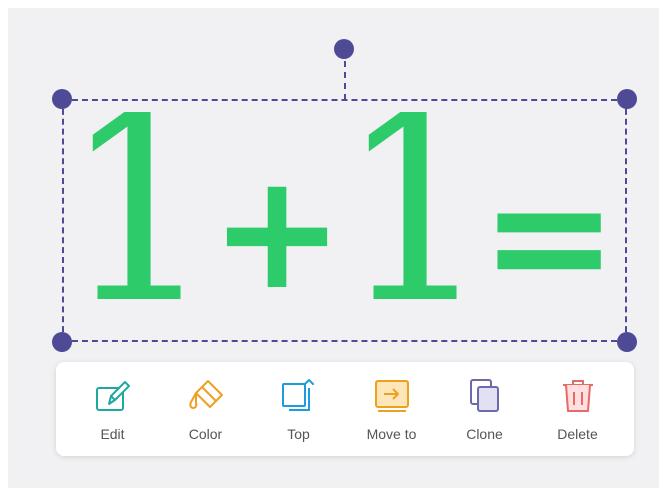 This screenshot has width=659, height=488. I want to click on delete-button-label: Delete, so click(577, 434).